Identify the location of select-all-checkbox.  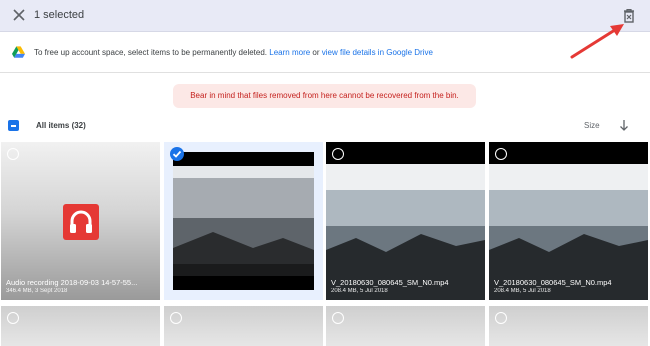
(13, 125).